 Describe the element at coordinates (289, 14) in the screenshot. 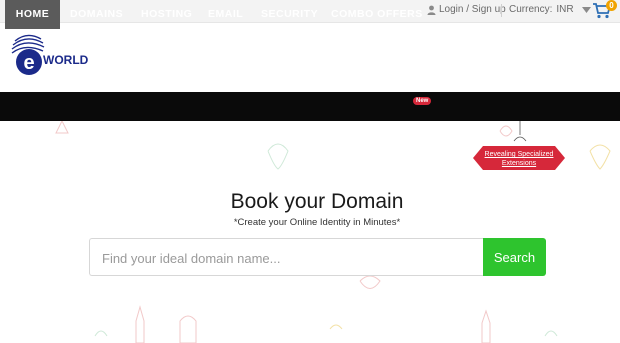

I see `nav-security: SECURITY` at that location.